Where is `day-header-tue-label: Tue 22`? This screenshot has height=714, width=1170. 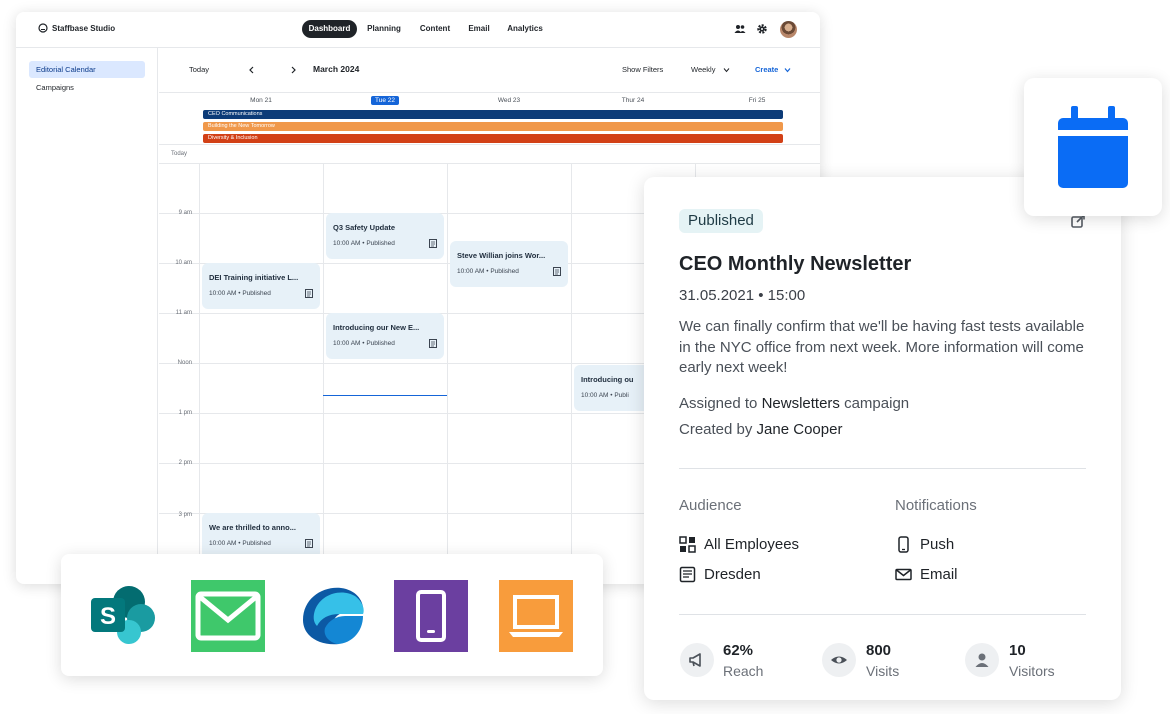 day-header-tue-label: Tue 22 is located at coordinates (385, 100).